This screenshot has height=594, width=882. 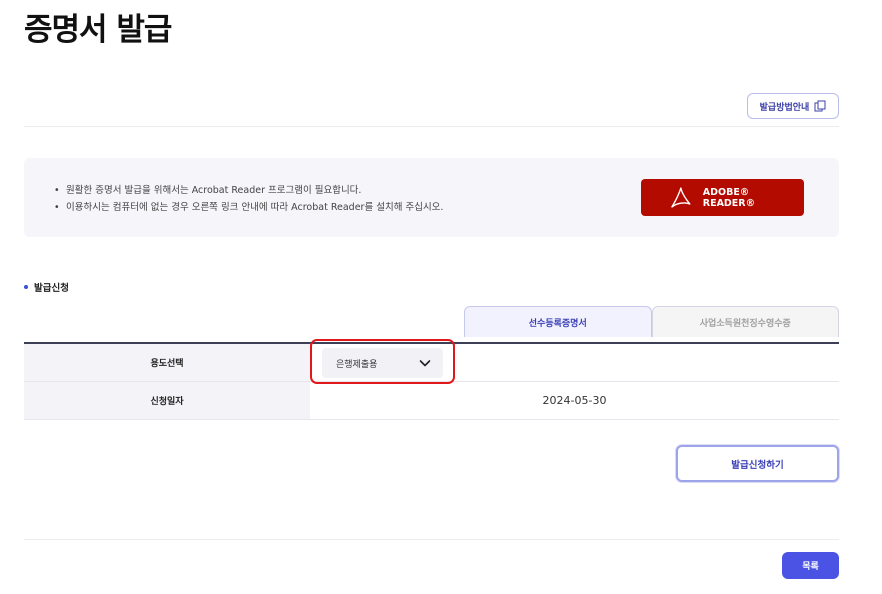 I want to click on purpose-value: 은행제출용, so click(x=574, y=362).